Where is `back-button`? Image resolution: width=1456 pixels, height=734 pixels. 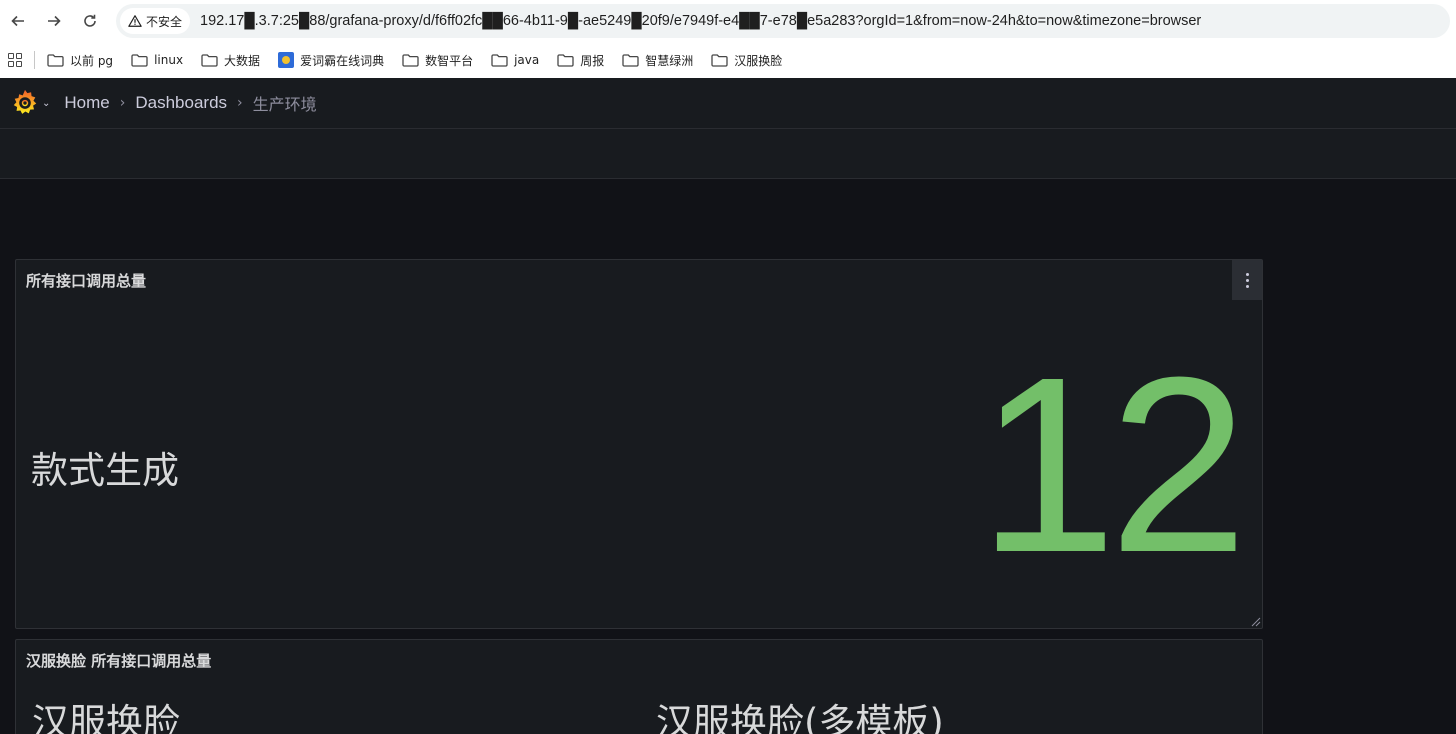
back-button is located at coordinates (18, 21).